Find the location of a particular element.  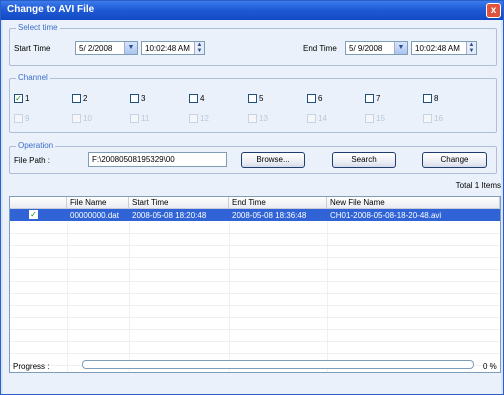

start-time-value: 10:02:48 AM is located at coordinates (167, 48).